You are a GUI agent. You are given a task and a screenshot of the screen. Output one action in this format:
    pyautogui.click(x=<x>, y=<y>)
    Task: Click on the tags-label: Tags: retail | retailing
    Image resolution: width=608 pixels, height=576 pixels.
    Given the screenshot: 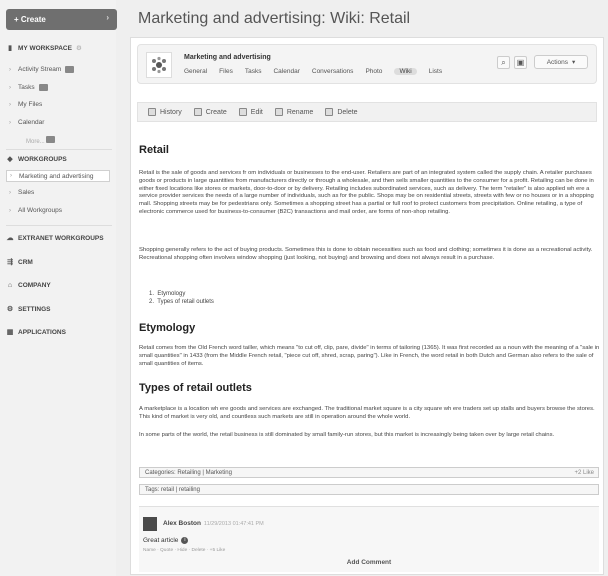 What is the action you would take?
    pyautogui.click(x=172, y=490)
    